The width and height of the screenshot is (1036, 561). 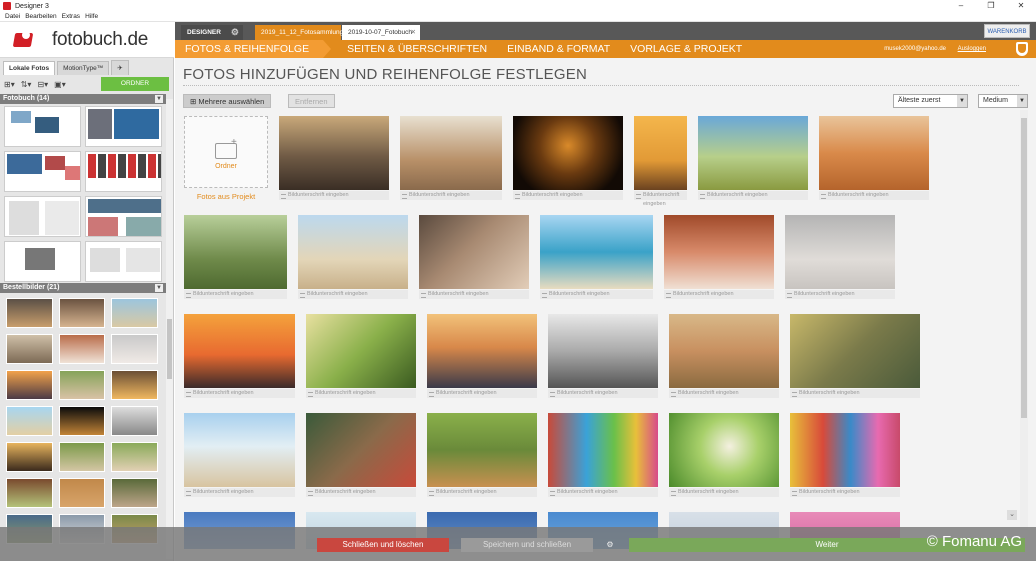 What do you see at coordinates (1024, 320) in the screenshot?
I see `photo-grid-scrollbar` at bounding box center [1024, 320].